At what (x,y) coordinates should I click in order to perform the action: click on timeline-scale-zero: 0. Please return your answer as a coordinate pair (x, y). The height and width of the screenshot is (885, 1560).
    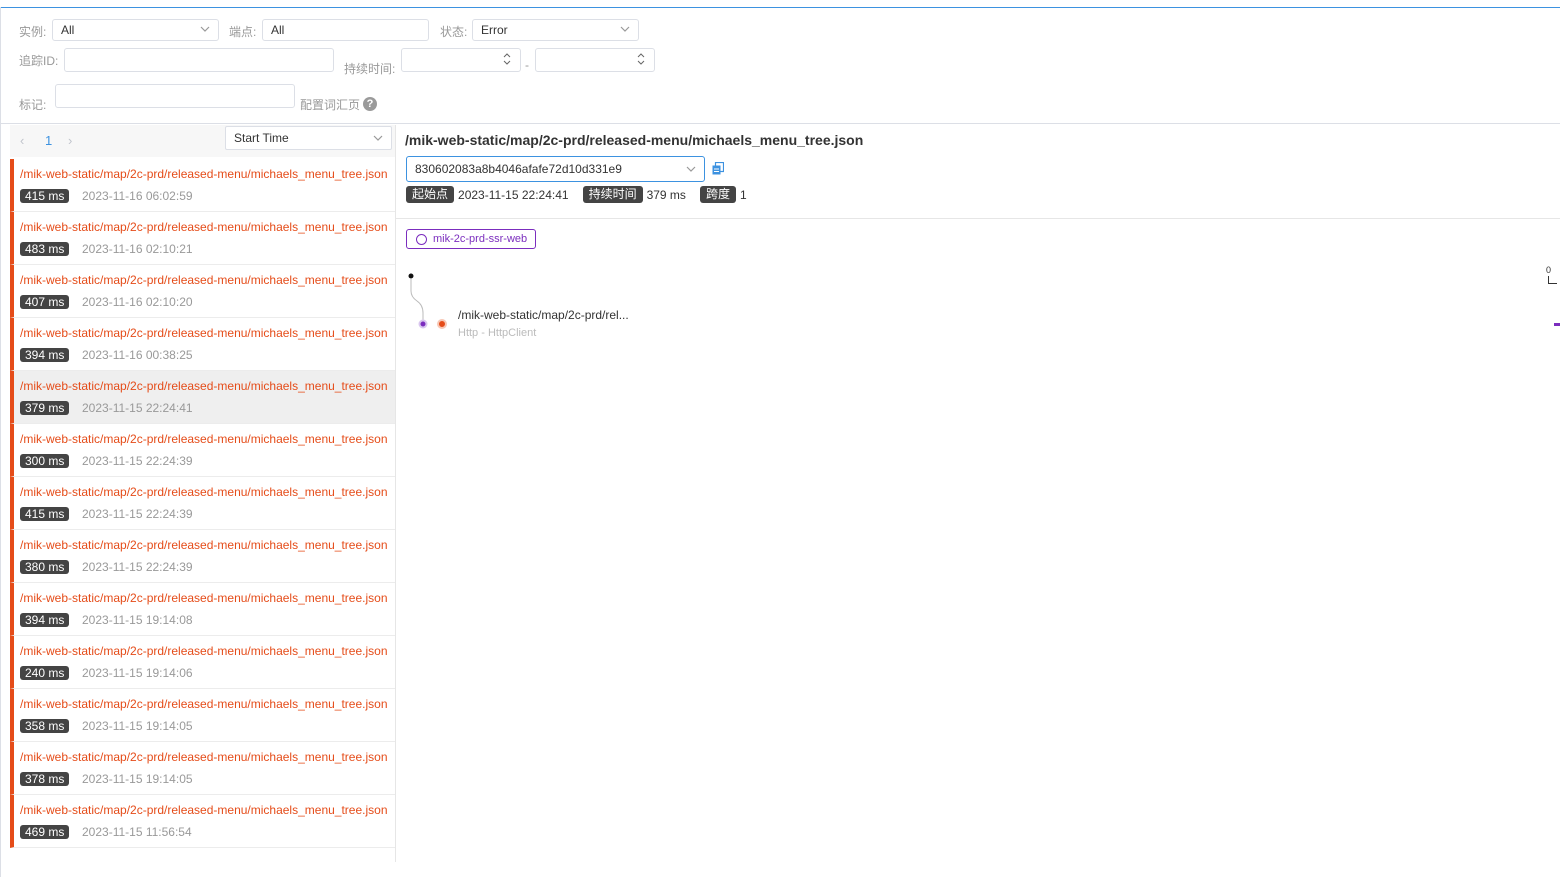
    Looking at the image, I should click on (1549, 270).